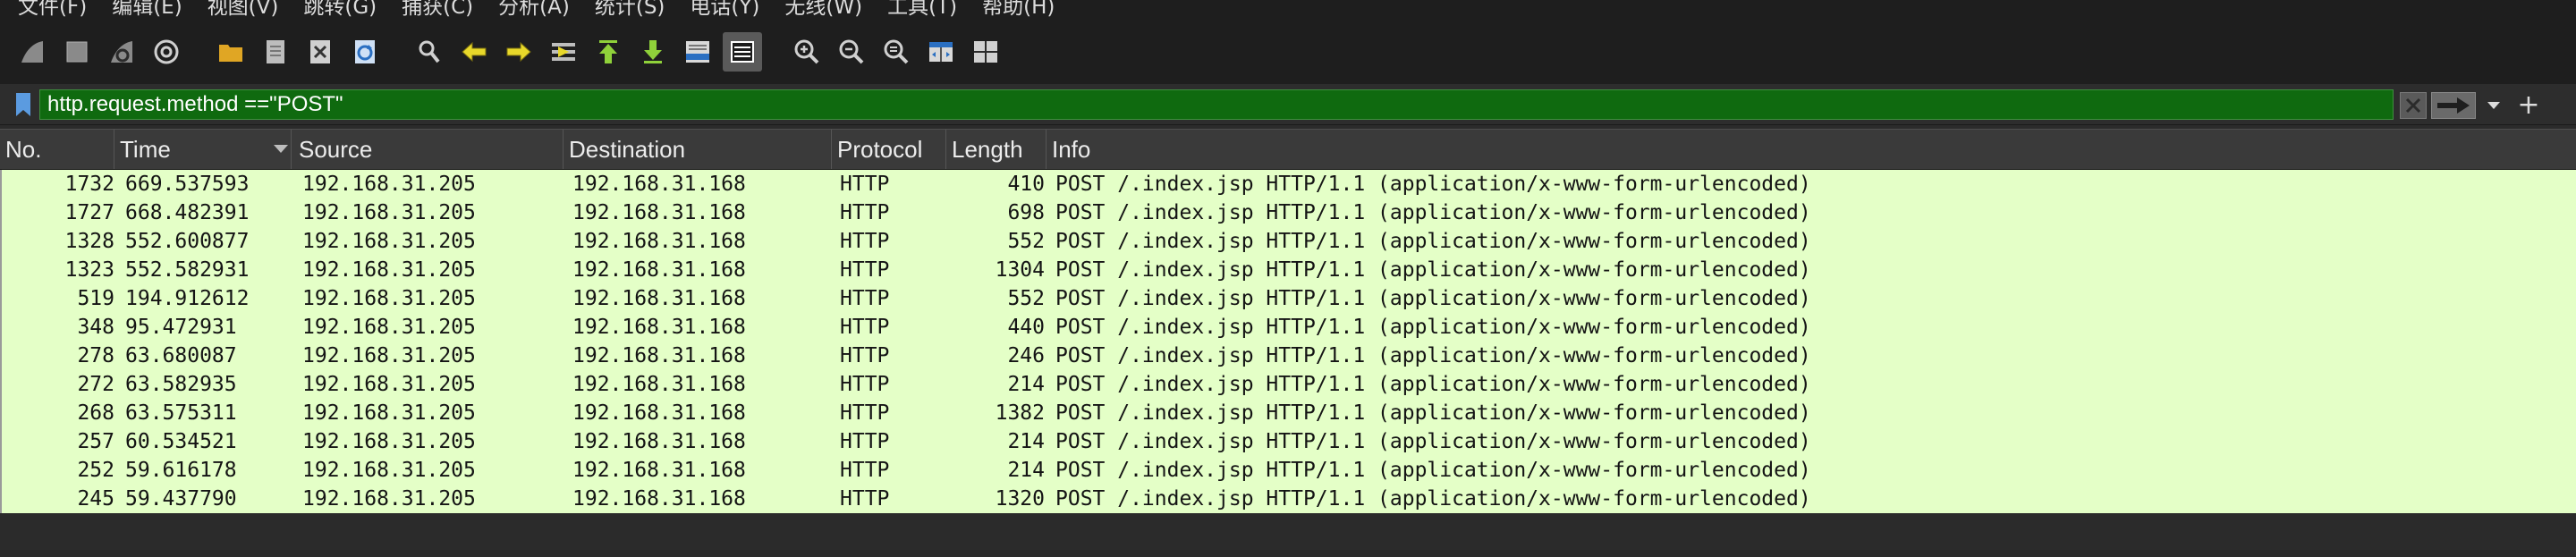 The width and height of the screenshot is (2576, 557). Describe the element at coordinates (1026, 212) in the screenshot. I see `packet-length-cell: 698` at that location.